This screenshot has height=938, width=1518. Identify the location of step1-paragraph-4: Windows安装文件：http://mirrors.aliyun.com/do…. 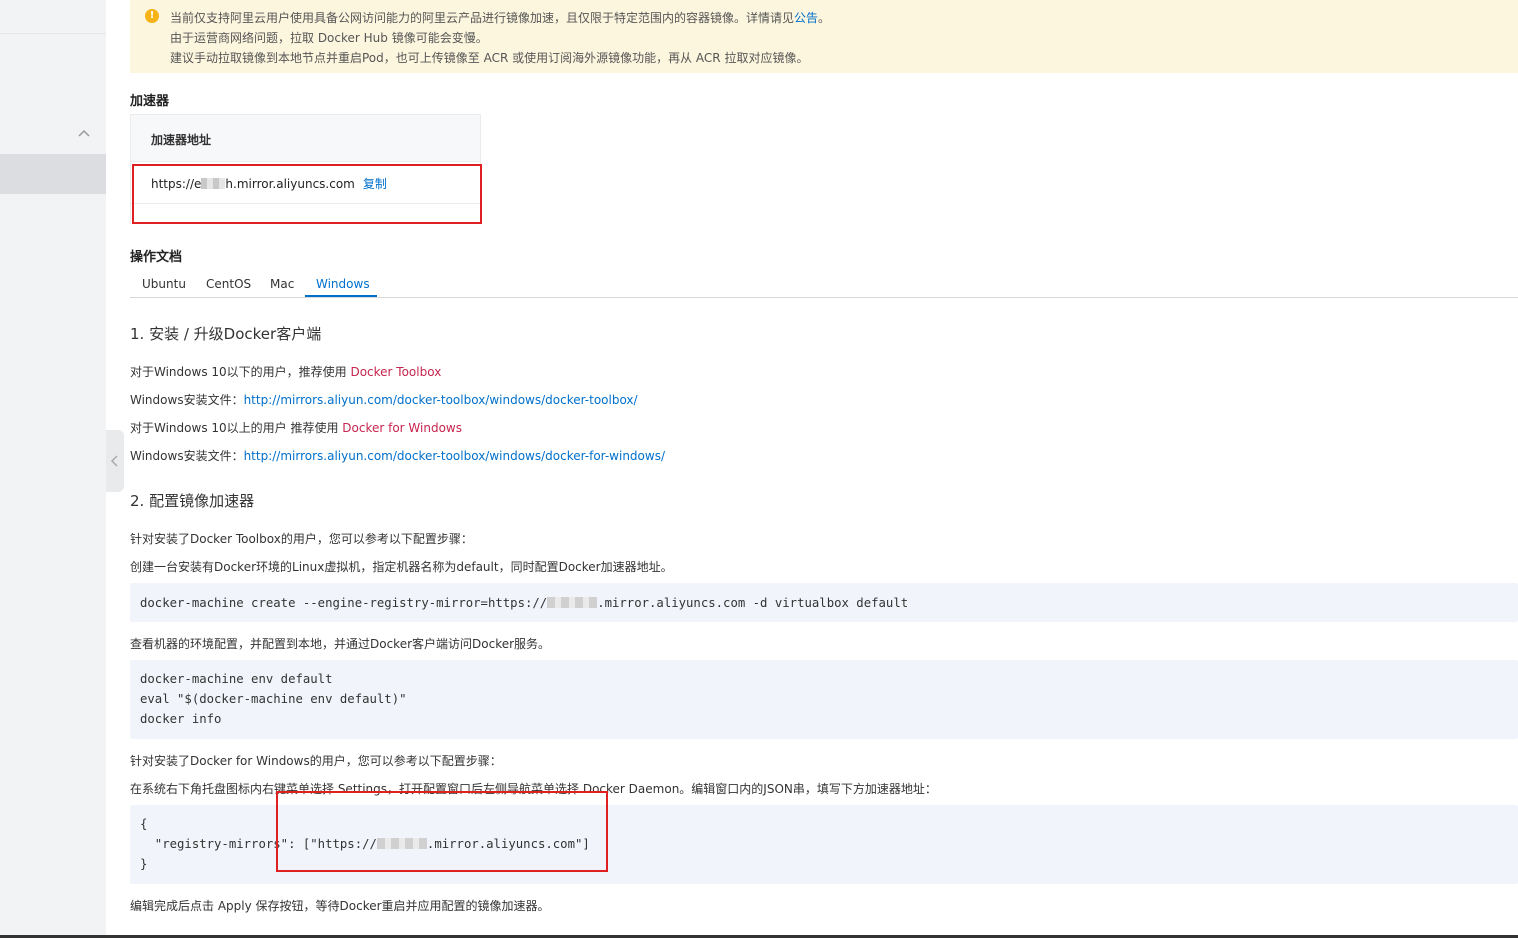
(397, 455).